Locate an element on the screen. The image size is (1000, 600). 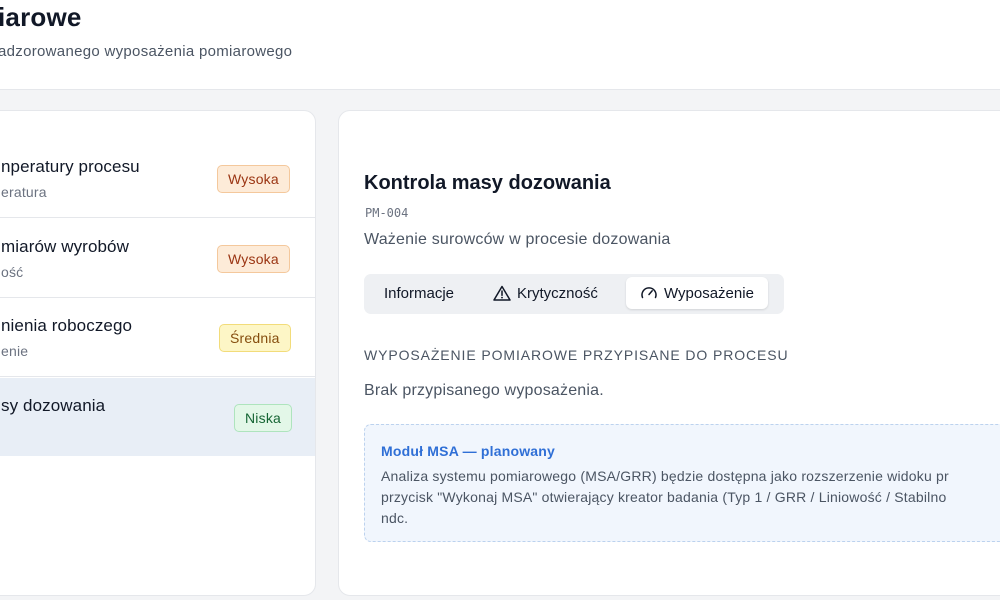
page-subtitle: adzorowanego wyposażenia pomiarowego is located at coordinates (146, 51).